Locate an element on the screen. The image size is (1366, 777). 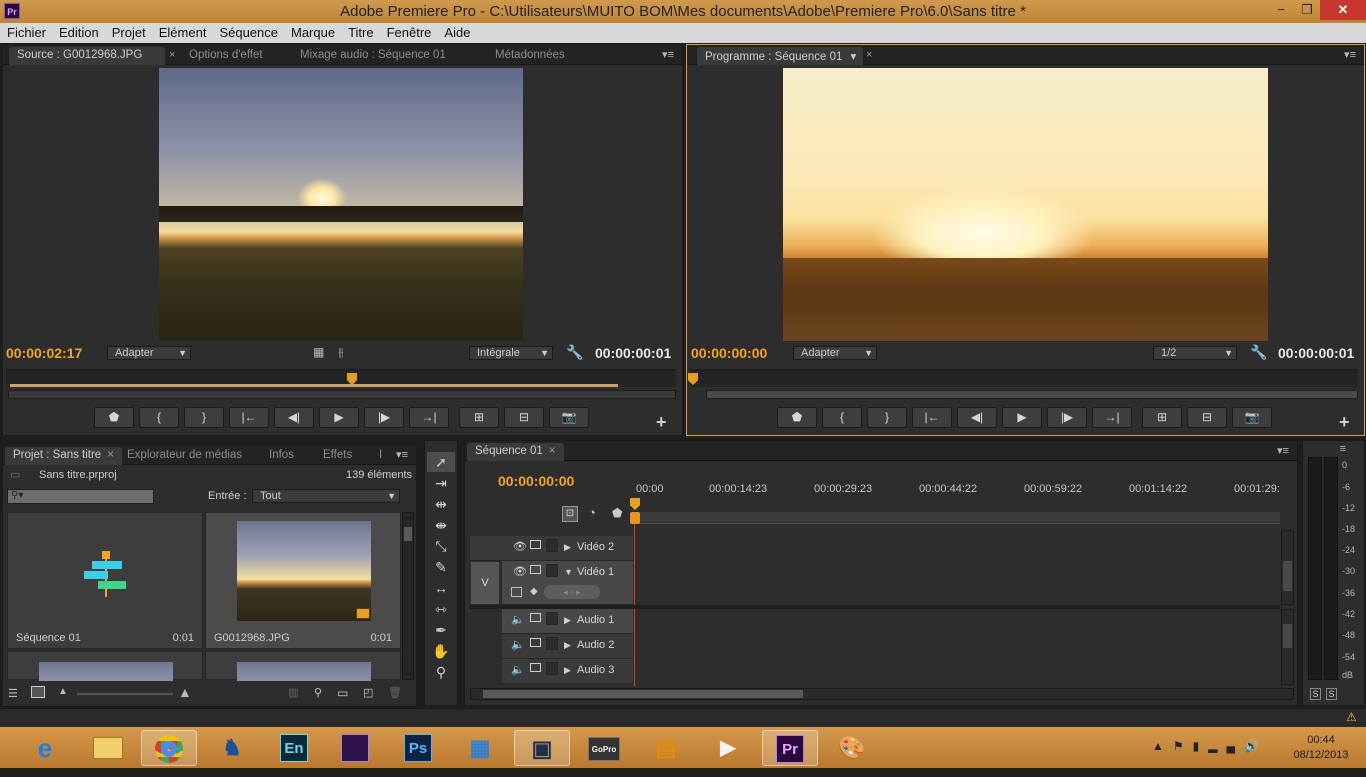
slide-tool-icon: ⇿ is located at coordinates (441, 609).